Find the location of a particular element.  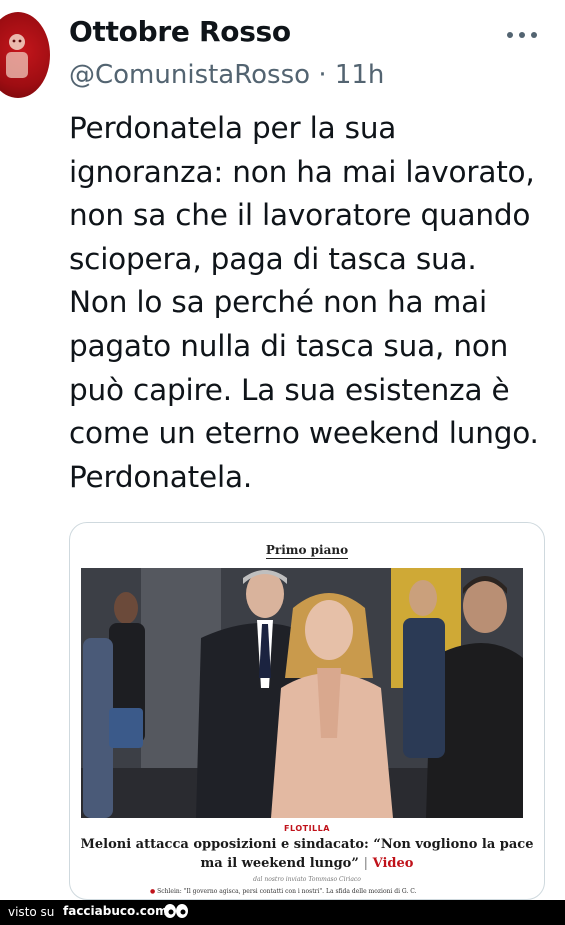

tweet-line: non sa che il lavoratore quando is located at coordinates (300, 215).